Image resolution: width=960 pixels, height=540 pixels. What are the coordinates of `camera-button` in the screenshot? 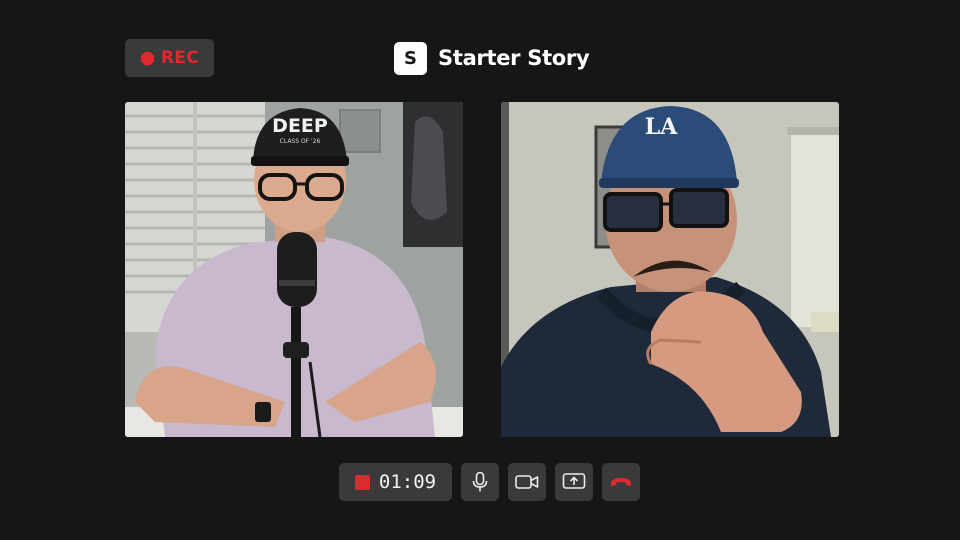 It's located at (527, 482).